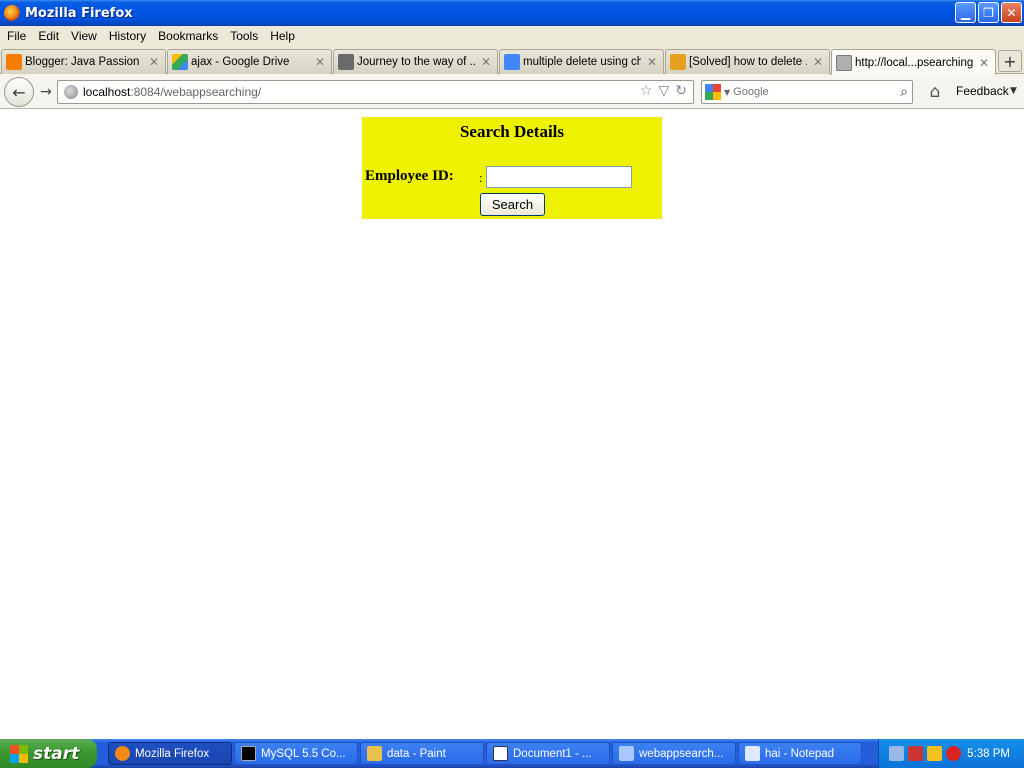  I want to click on dropdown-arrow-icon: ▽, so click(663, 91).